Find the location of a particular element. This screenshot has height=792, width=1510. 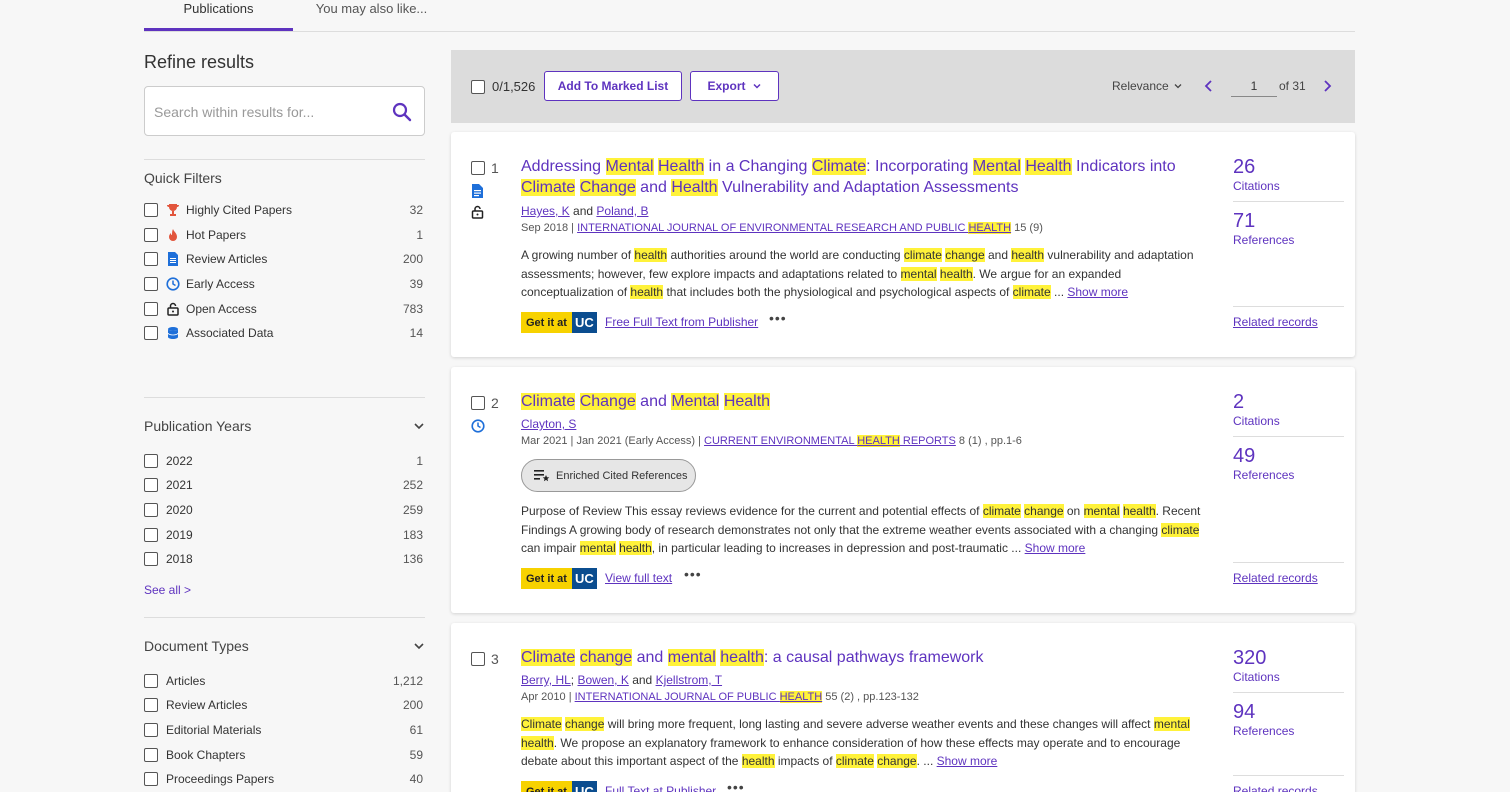

filter-year-2019: 2019 183 is located at coordinates (284, 534).